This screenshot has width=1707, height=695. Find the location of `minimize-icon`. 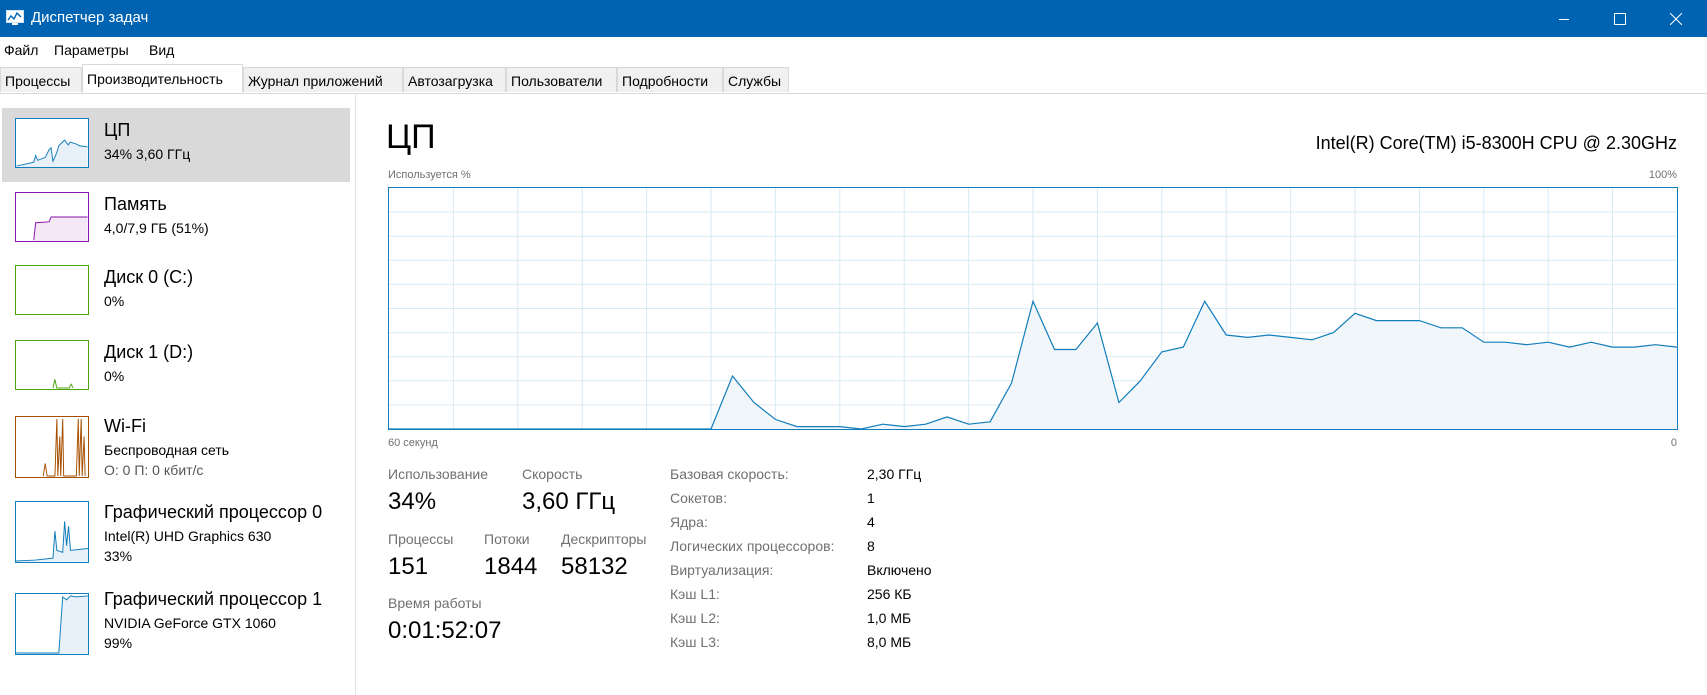

minimize-icon is located at coordinates (1564, 19).